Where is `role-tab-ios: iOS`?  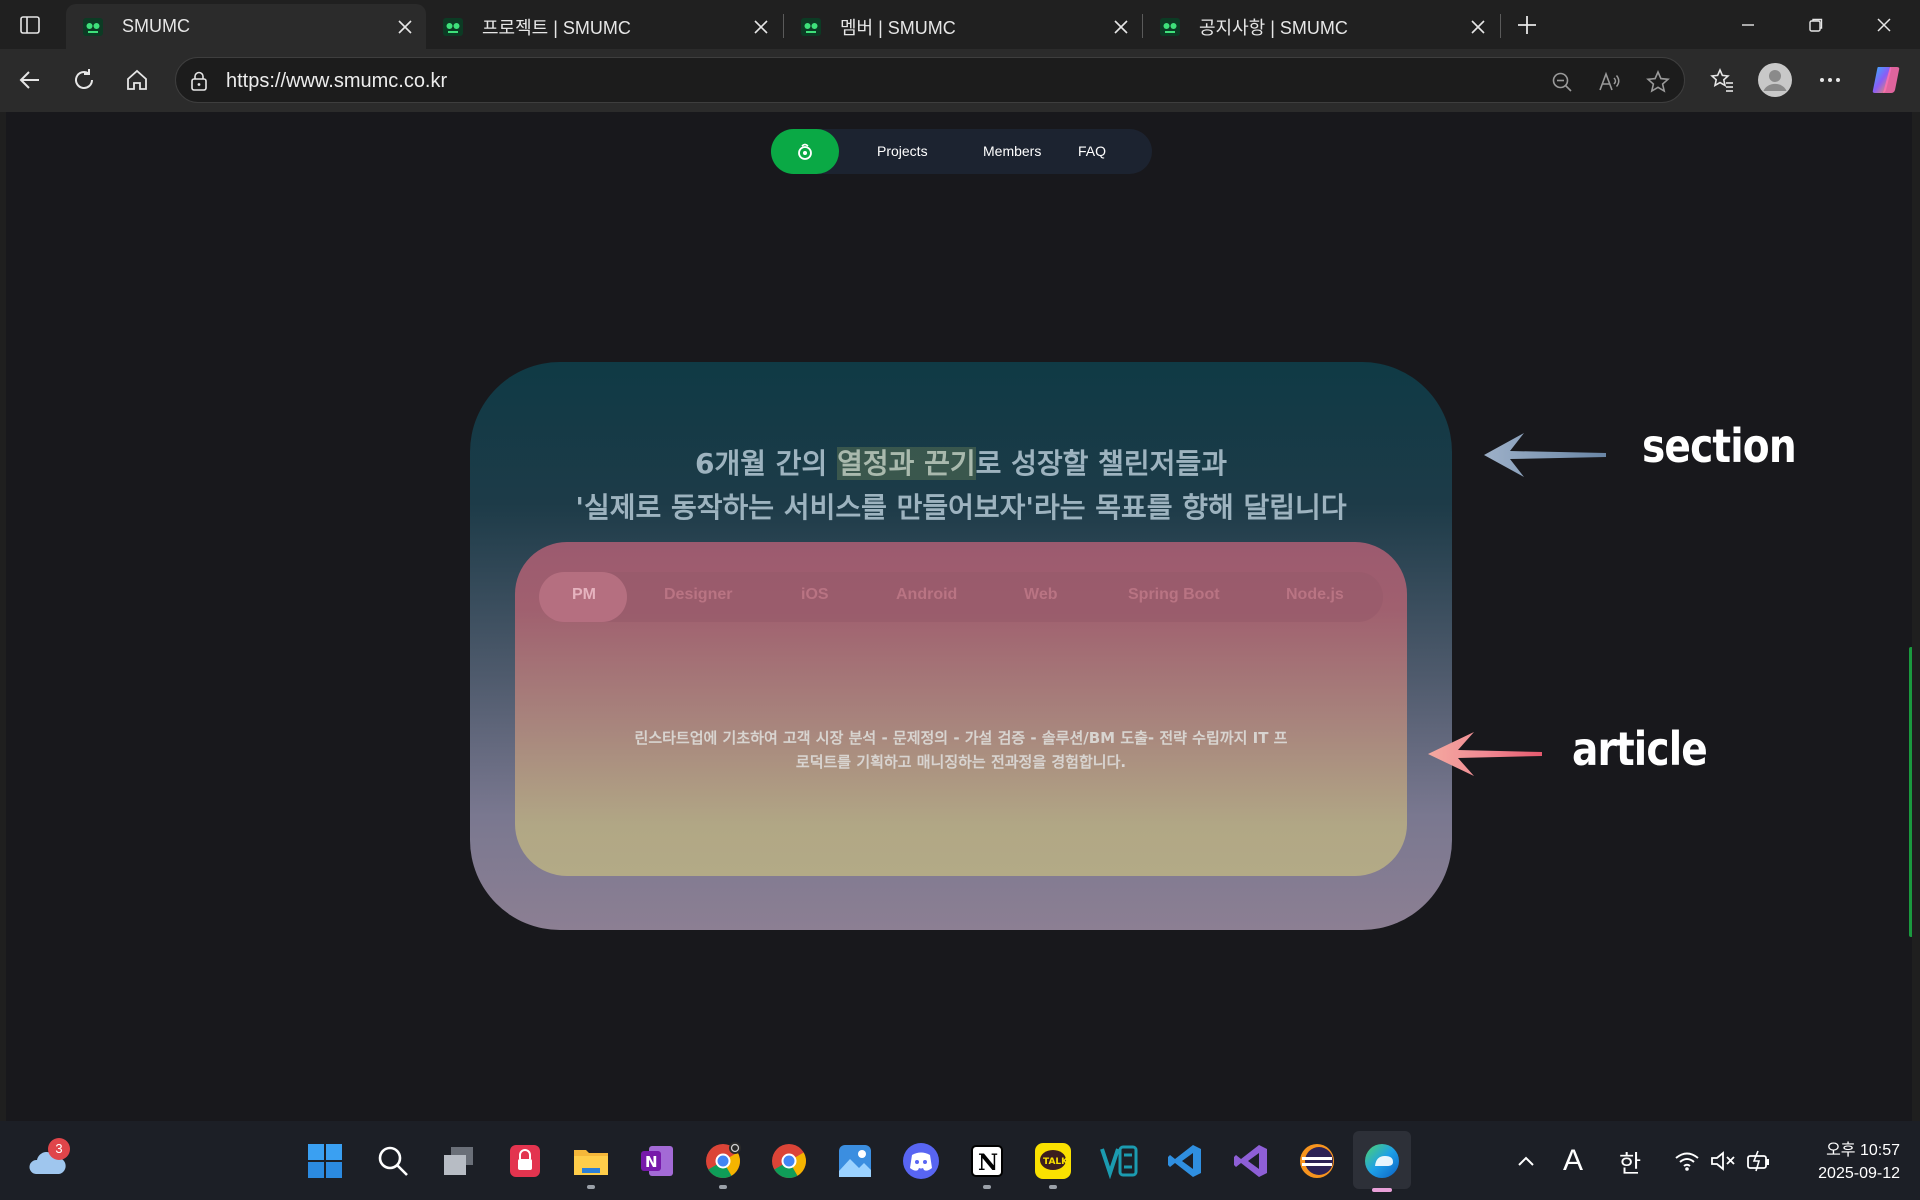 role-tab-ios: iOS is located at coordinates (815, 595).